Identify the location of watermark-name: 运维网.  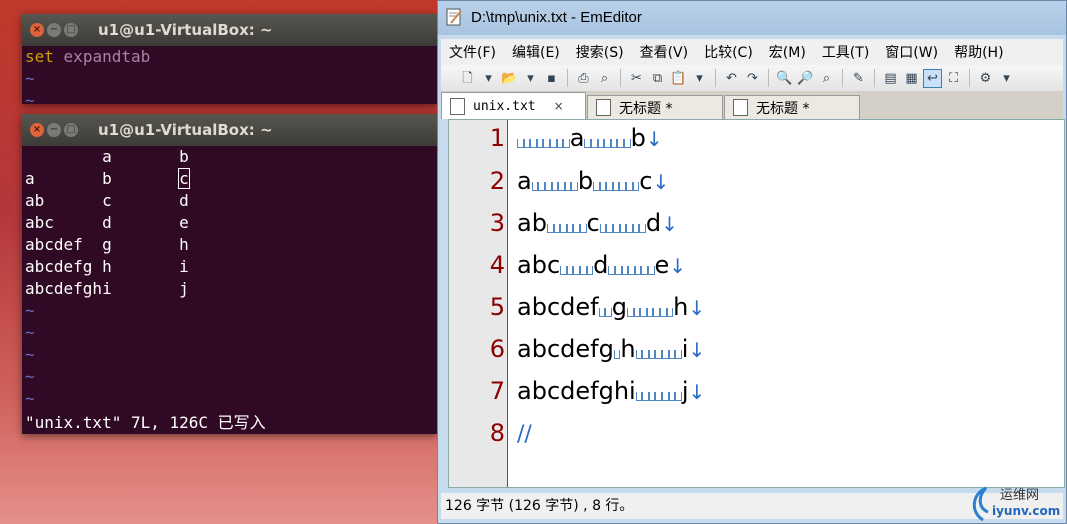
(1020, 495).